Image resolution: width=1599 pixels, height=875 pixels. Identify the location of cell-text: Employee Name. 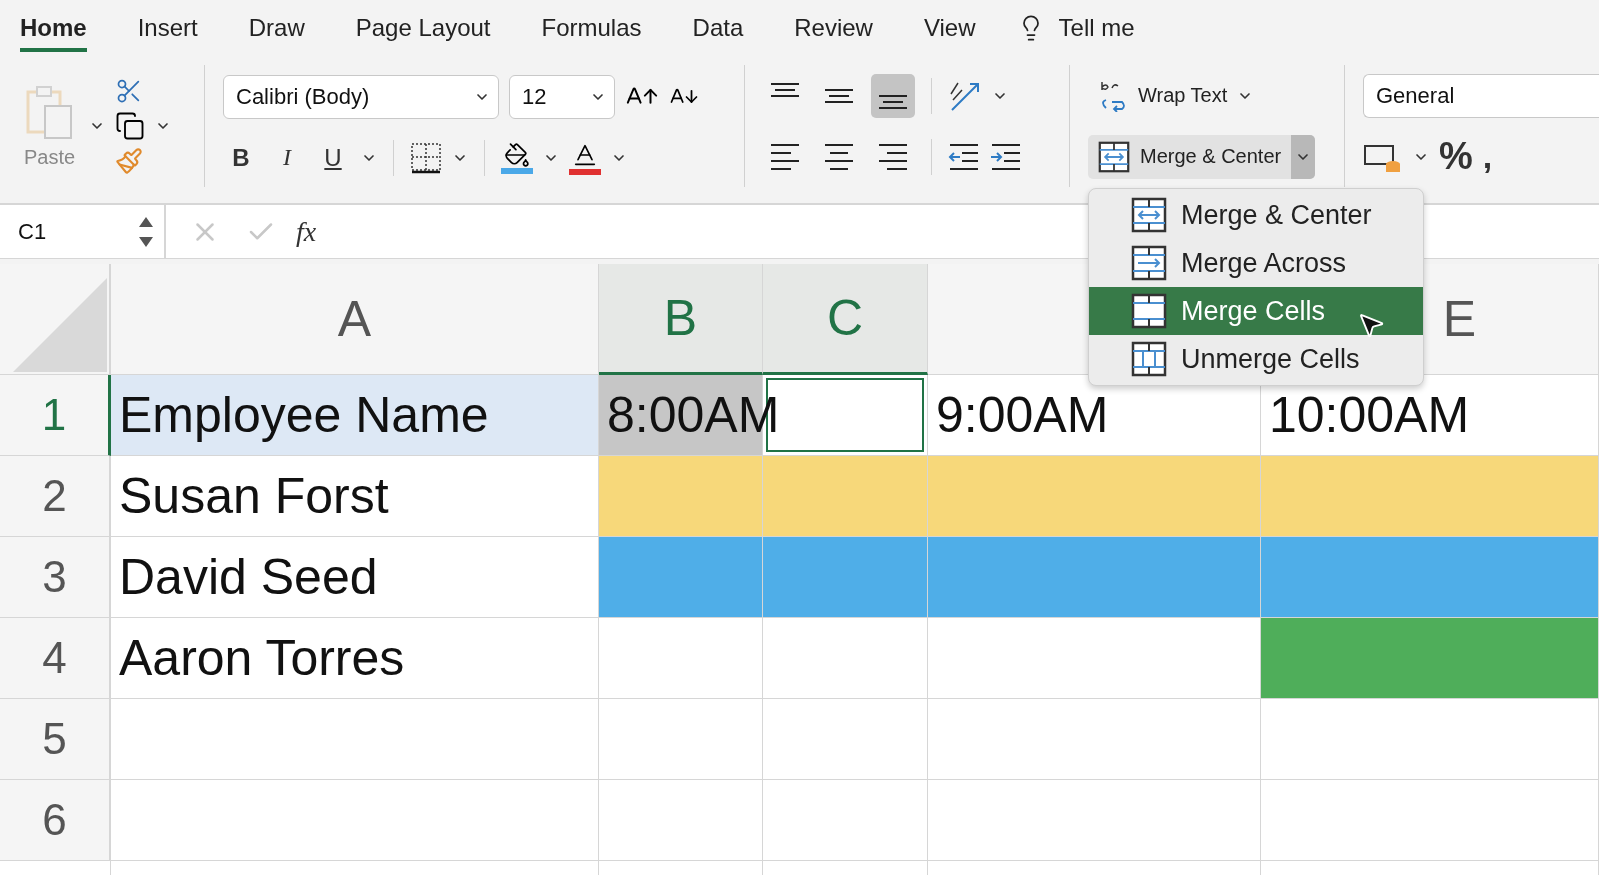
(304, 415).